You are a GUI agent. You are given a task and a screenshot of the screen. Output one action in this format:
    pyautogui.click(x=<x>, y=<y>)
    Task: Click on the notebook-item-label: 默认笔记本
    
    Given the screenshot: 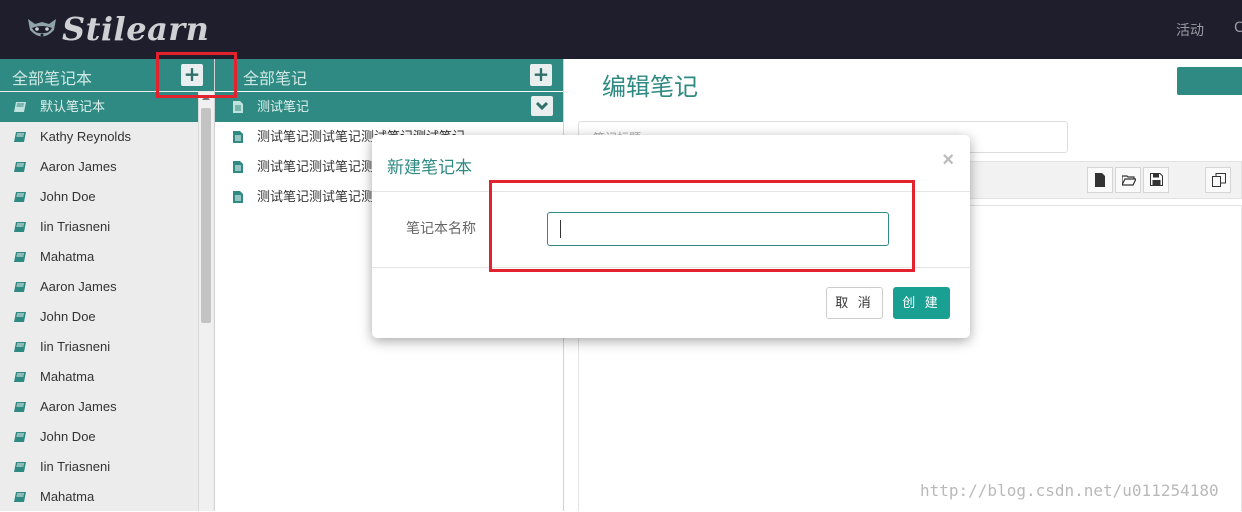 What is the action you would take?
    pyautogui.click(x=73, y=106)
    